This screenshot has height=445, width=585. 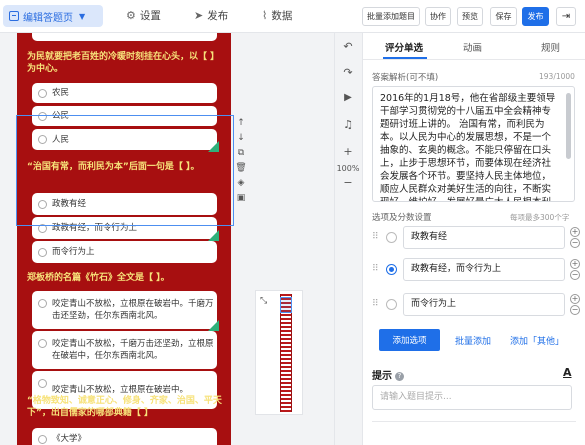 I want to click on option-label: 政教有经，而令行为上, so click(x=95, y=228).